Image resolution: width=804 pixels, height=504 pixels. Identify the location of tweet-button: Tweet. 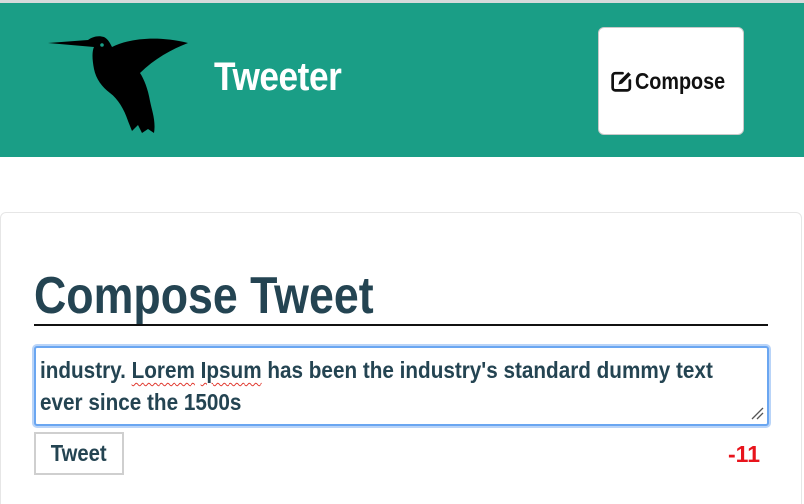
(79, 453).